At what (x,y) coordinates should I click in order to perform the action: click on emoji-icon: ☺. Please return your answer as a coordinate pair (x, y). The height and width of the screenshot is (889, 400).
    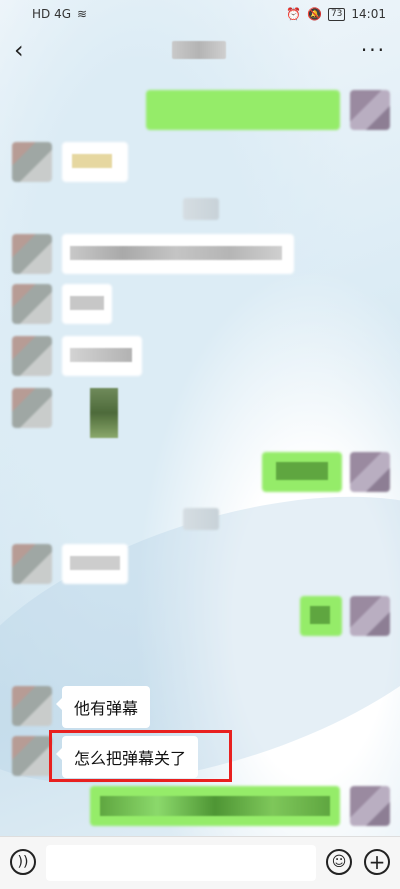
    Looking at the image, I should click on (339, 862).